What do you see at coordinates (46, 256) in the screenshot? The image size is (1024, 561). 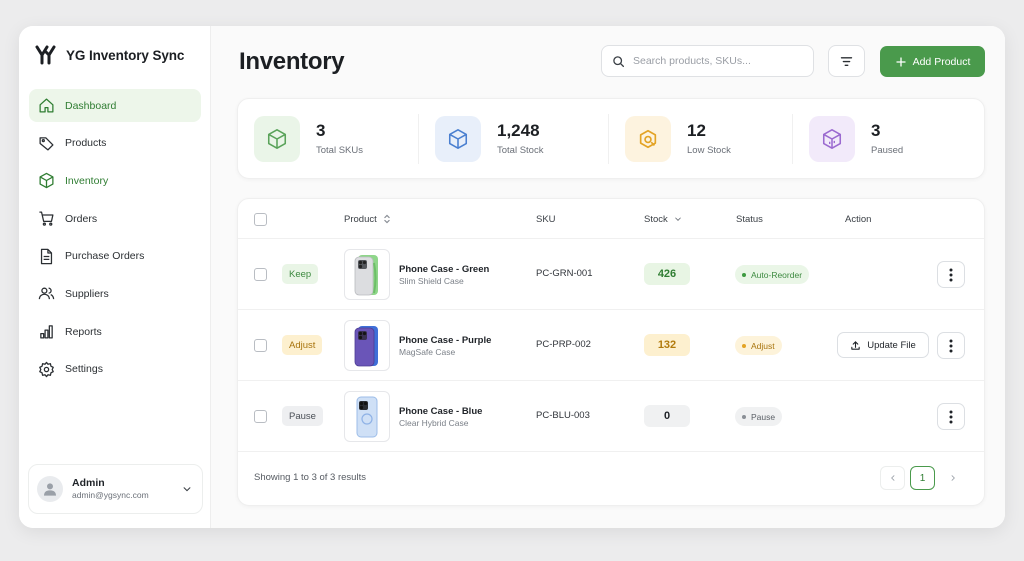 I see `document-icon` at bounding box center [46, 256].